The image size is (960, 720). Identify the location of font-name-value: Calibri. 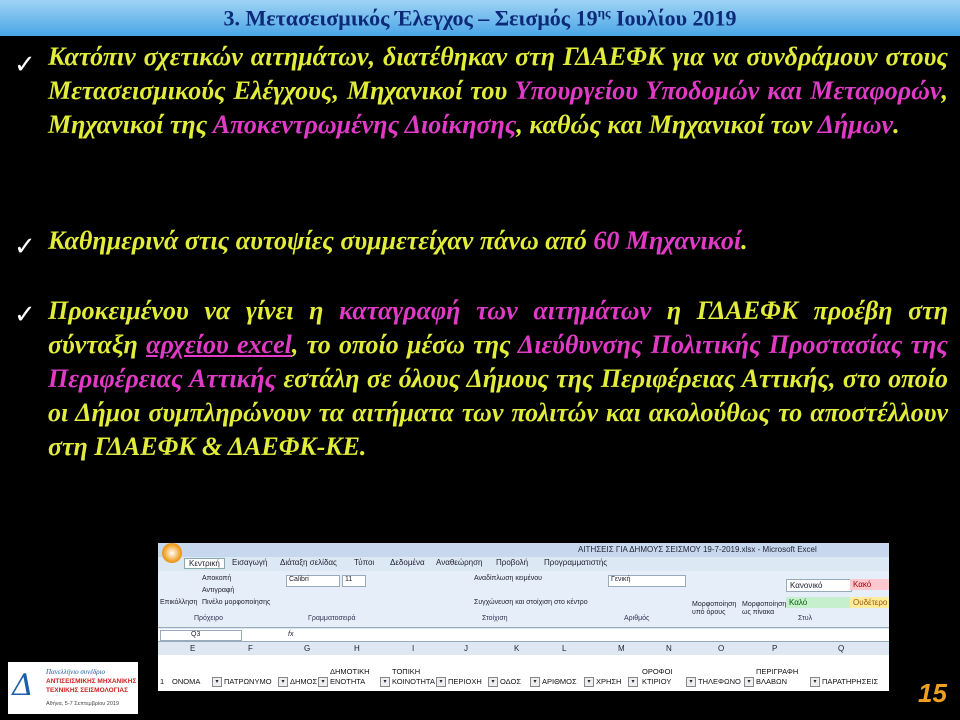
(299, 579).